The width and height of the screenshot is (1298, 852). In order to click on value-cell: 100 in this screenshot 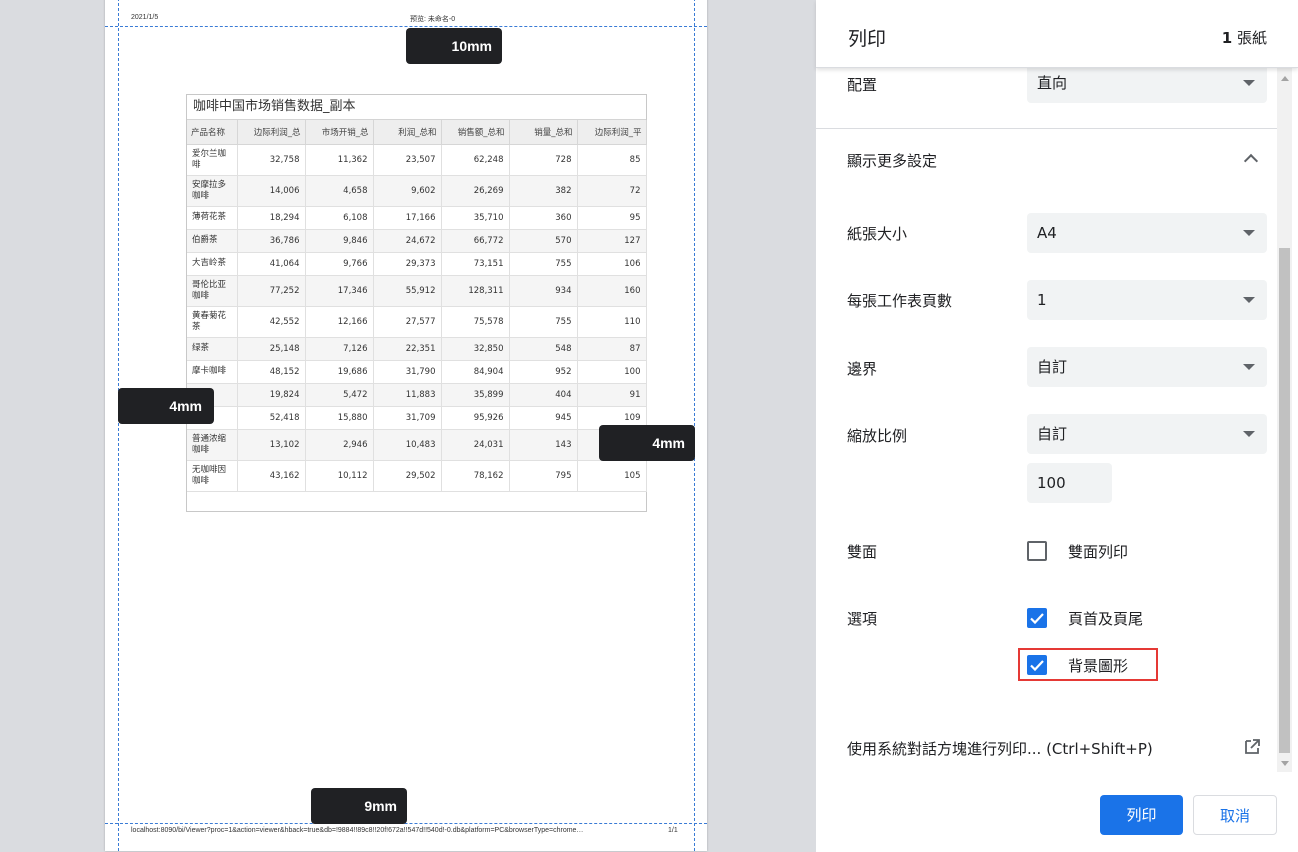, I will do `click(612, 372)`.